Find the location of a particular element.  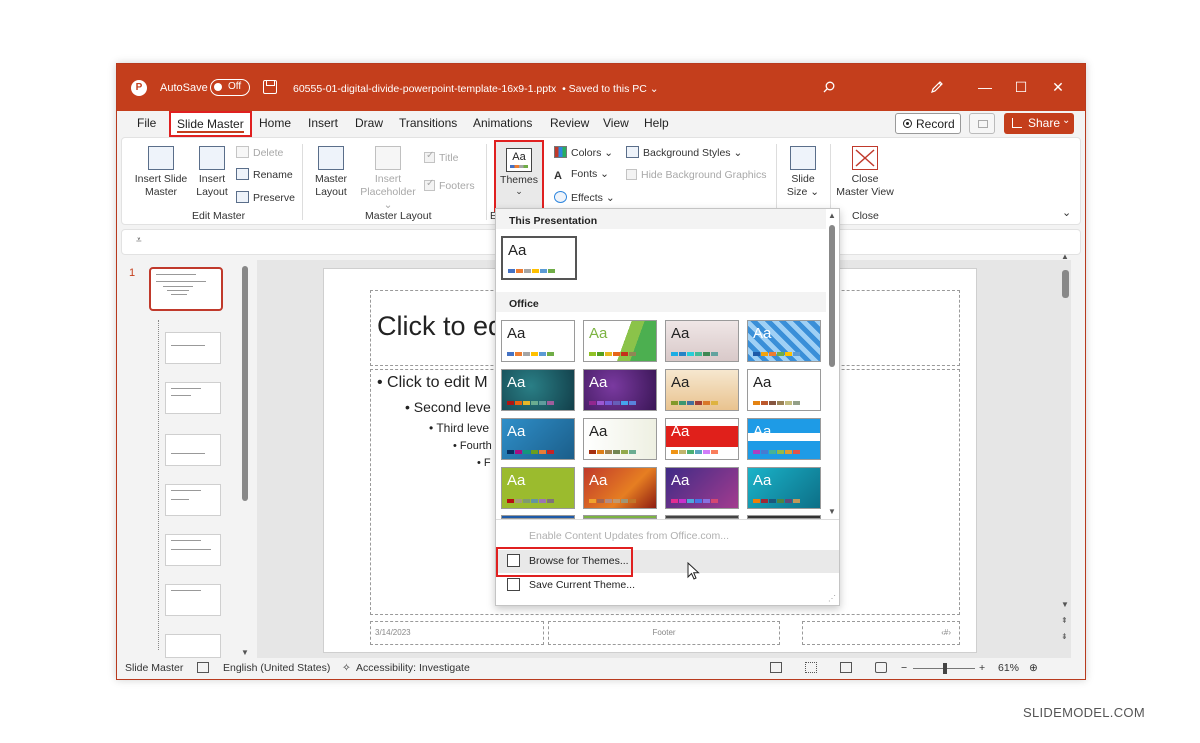

slide-show-icon is located at coordinates (881, 667).